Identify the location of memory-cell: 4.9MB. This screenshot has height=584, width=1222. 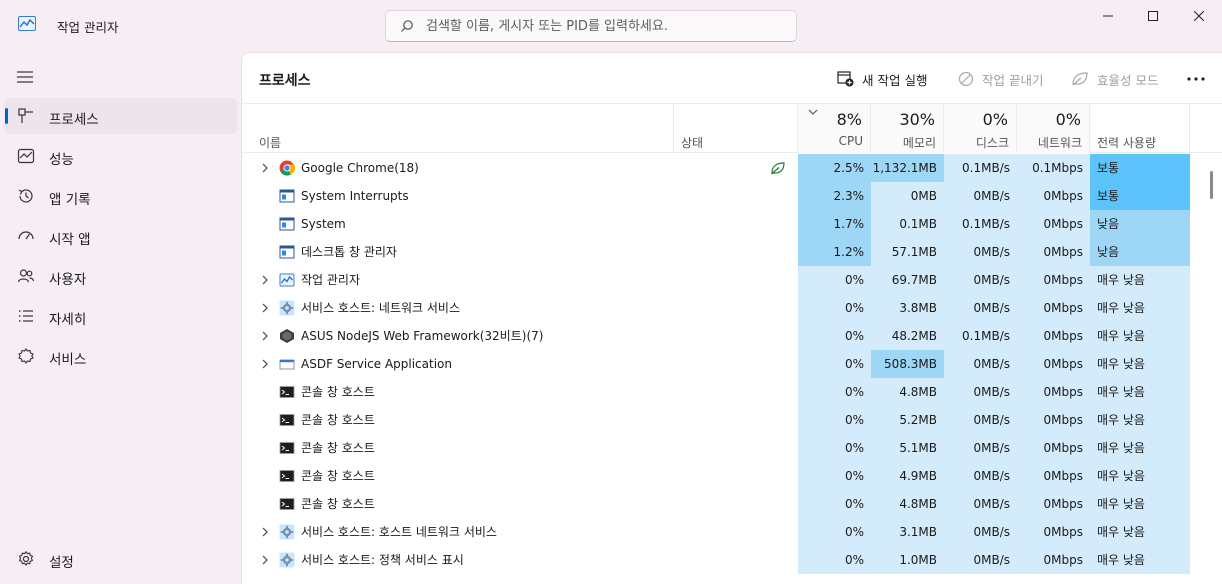
(907, 476).